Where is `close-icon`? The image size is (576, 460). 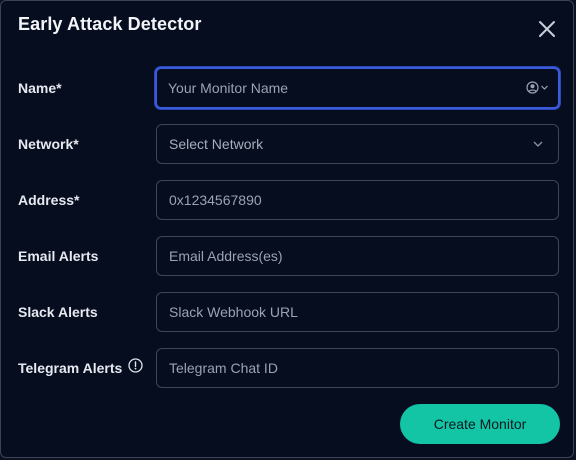
close-icon is located at coordinates (547, 29).